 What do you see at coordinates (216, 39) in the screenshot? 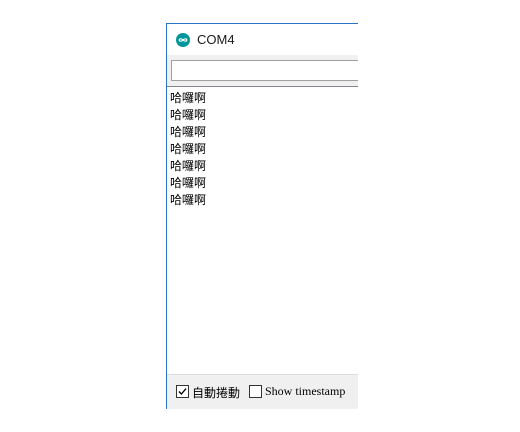
I see `window-title: COM4` at bounding box center [216, 39].